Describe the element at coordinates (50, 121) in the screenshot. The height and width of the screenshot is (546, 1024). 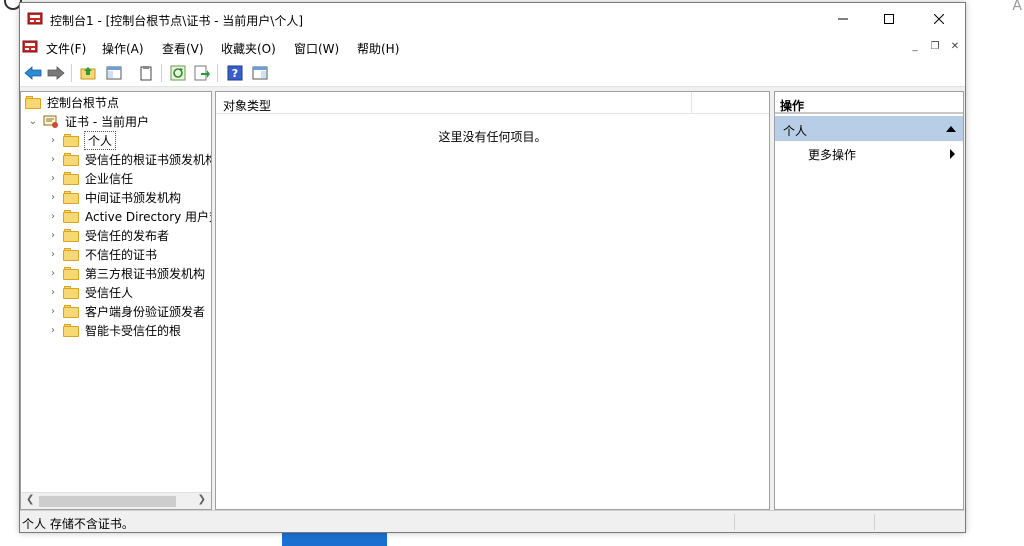
I see `certificate-store-icon` at that location.